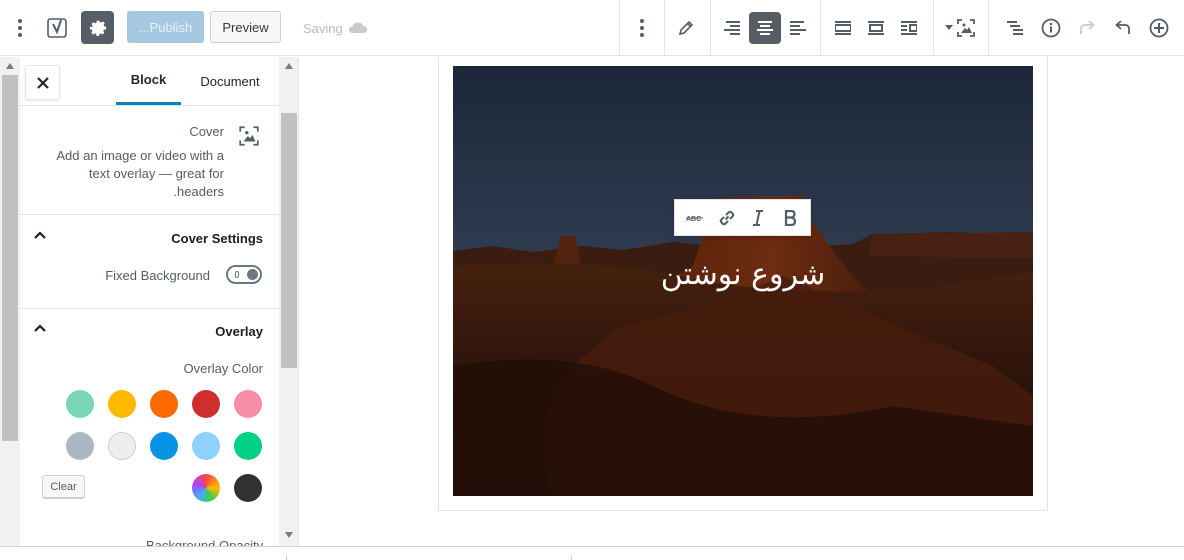 The image size is (1184, 560). I want to click on block-card-title: Cover, so click(206, 131).